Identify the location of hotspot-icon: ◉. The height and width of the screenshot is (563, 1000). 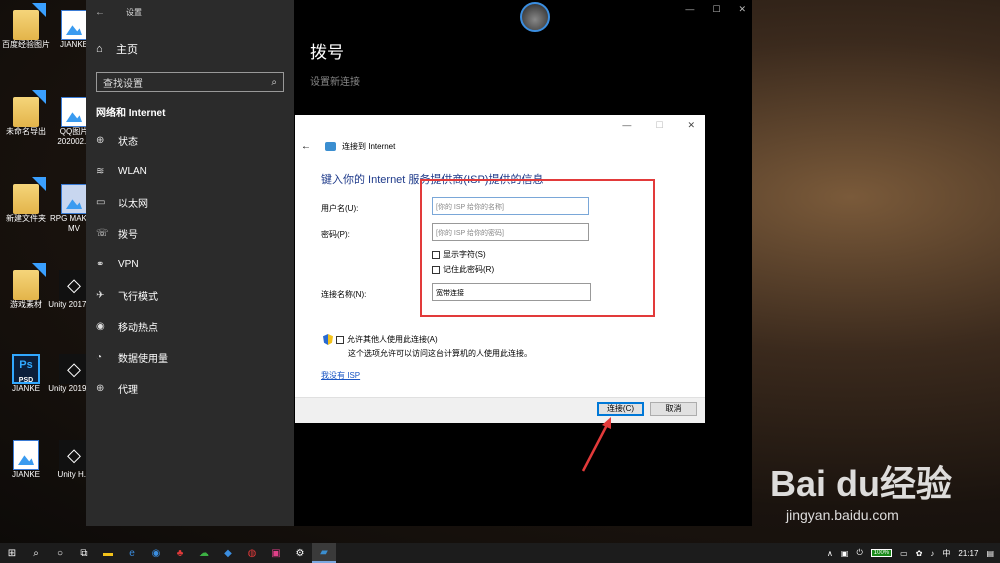
(100, 326).